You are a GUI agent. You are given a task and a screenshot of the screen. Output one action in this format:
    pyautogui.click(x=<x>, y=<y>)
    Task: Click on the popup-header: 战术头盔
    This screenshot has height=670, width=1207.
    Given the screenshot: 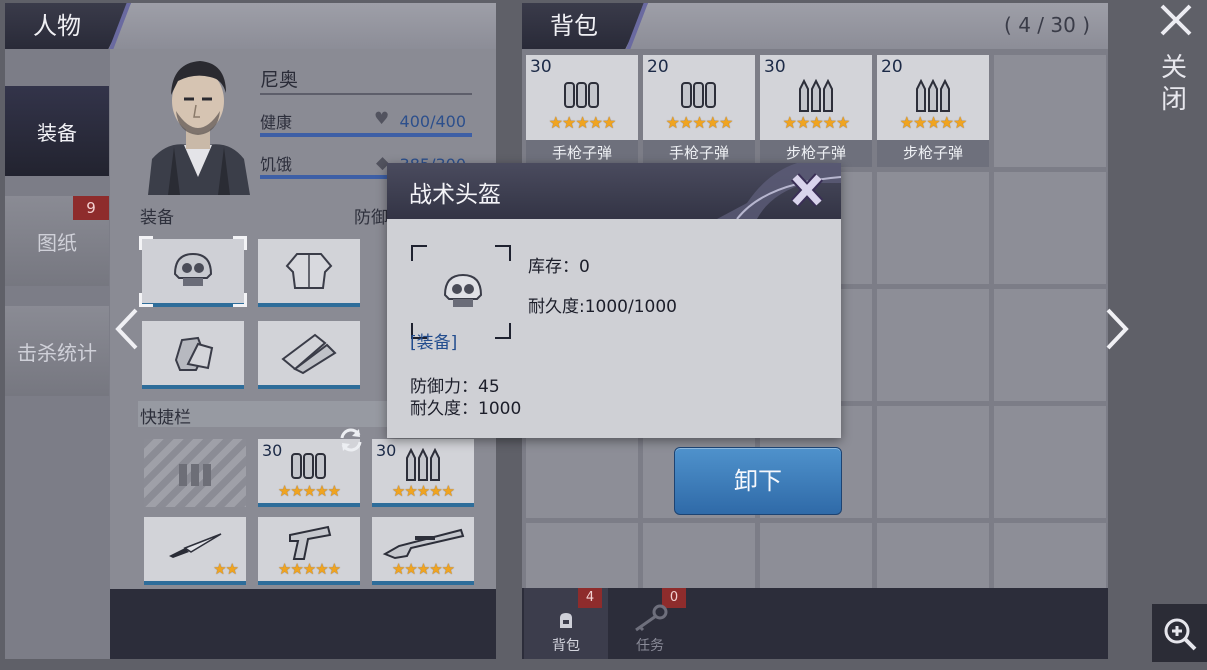 What is the action you would take?
    pyautogui.click(x=614, y=191)
    